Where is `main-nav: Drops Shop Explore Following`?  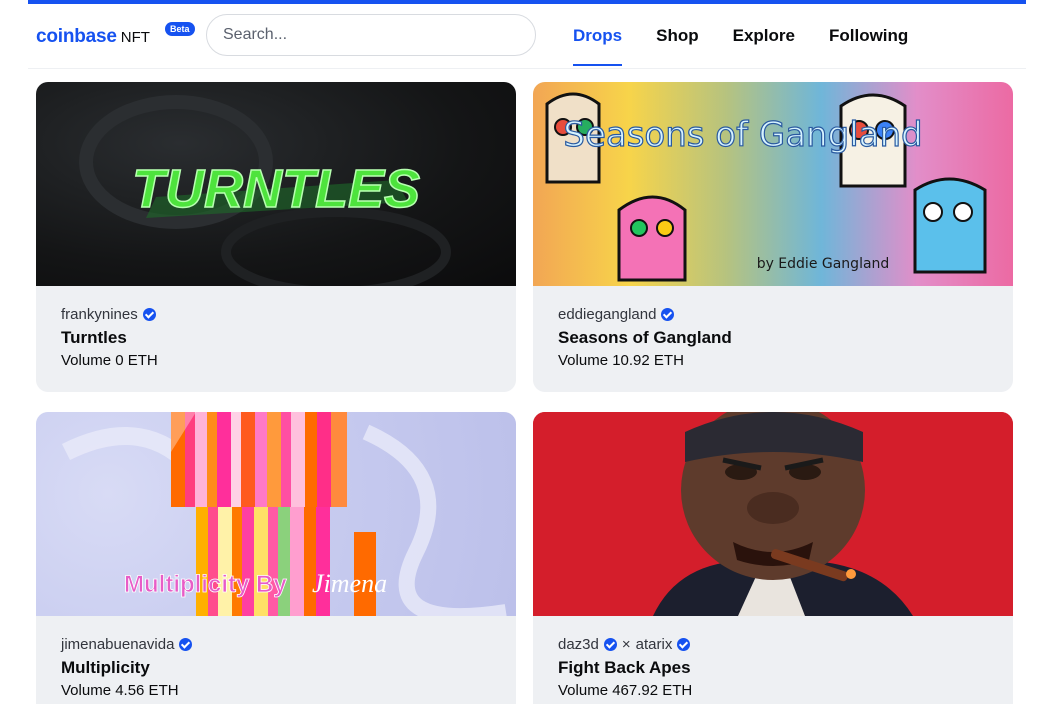 main-nav: Drops Shop Explore Following is located at coordinates (757, 36).